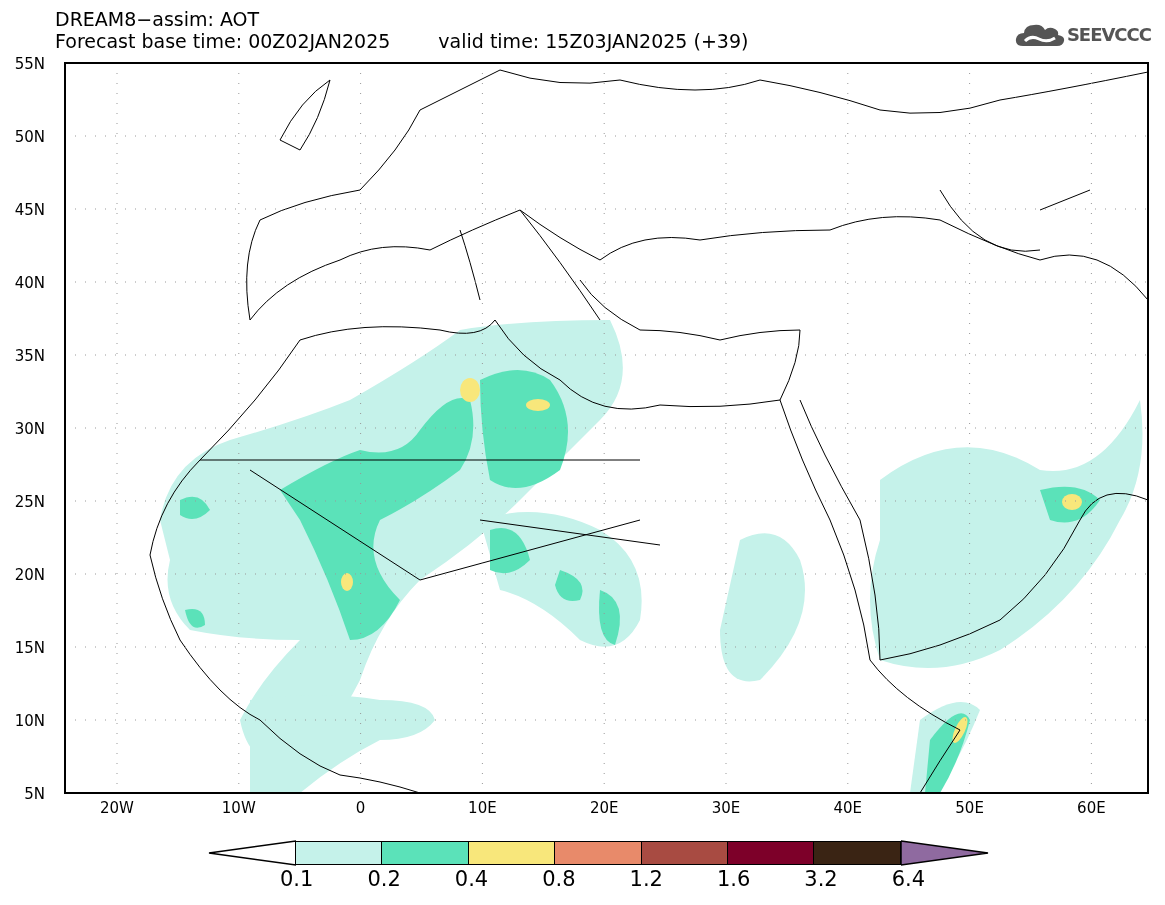 This screenshot has height=905, width=1165. What do you see at coordinates (646, 879) in the screenshot?
I see `colorbar-label: 1.2` at bounding box center [646, 879].